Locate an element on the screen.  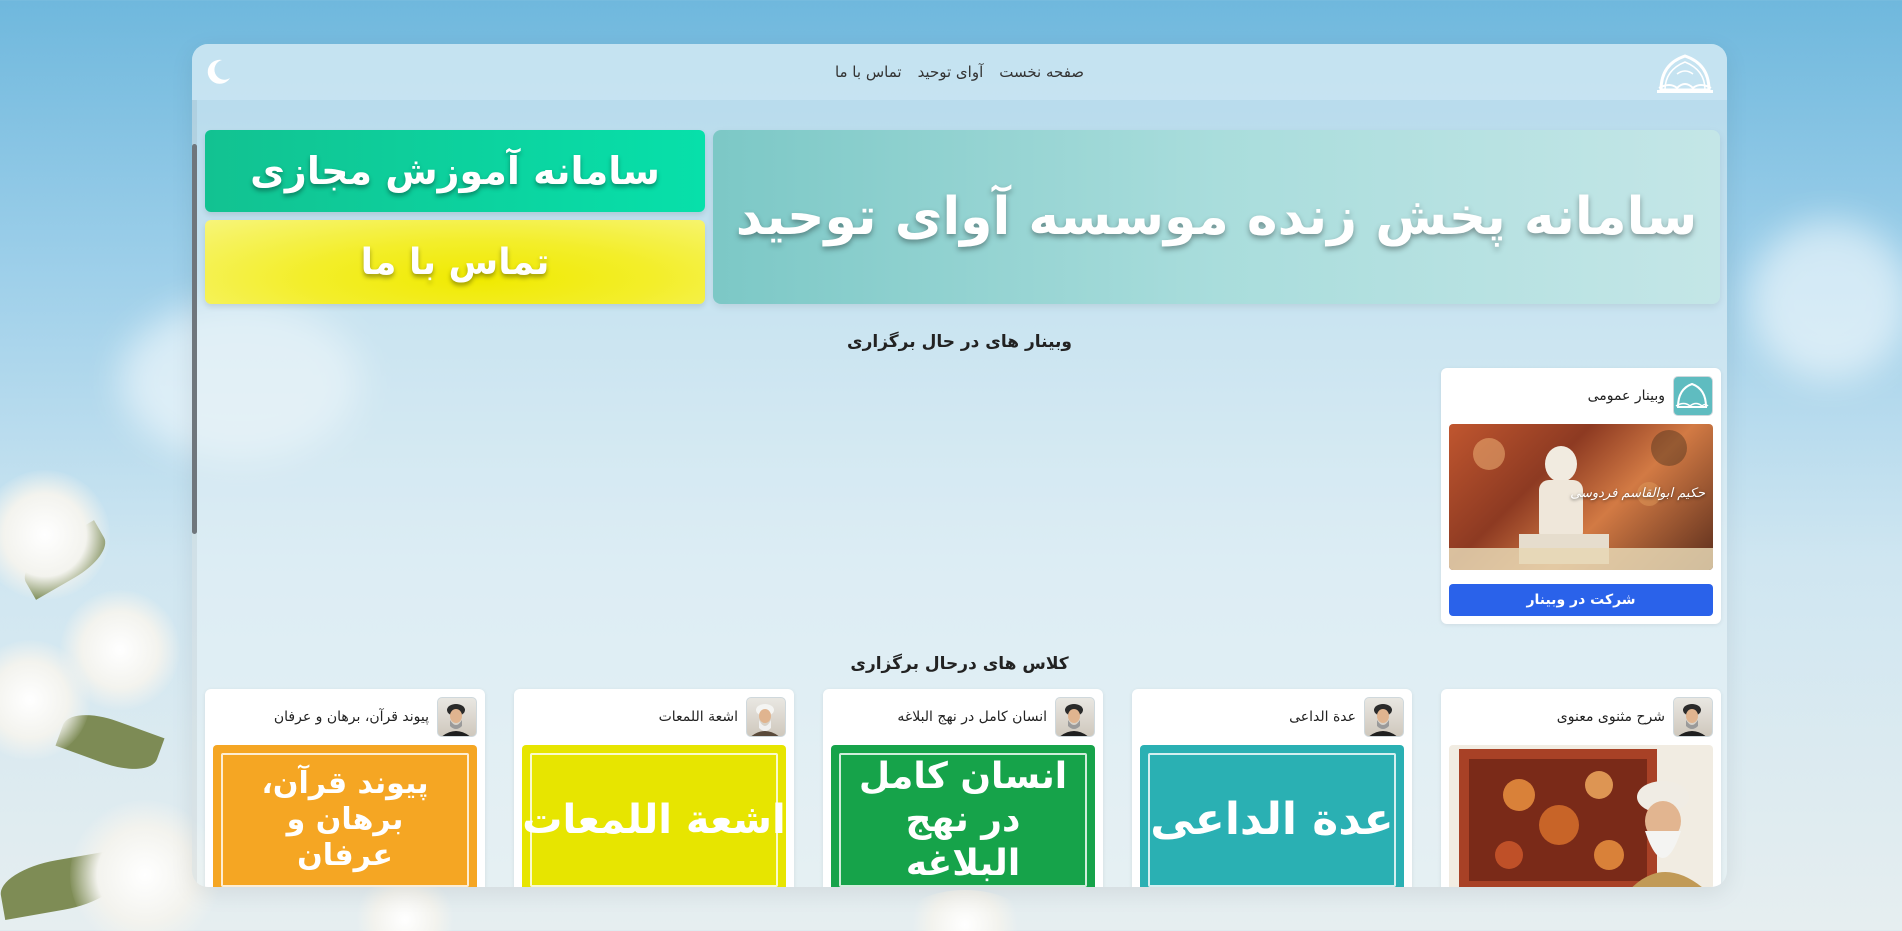
institute-logo-icon is located at coordinates (1685, 73).